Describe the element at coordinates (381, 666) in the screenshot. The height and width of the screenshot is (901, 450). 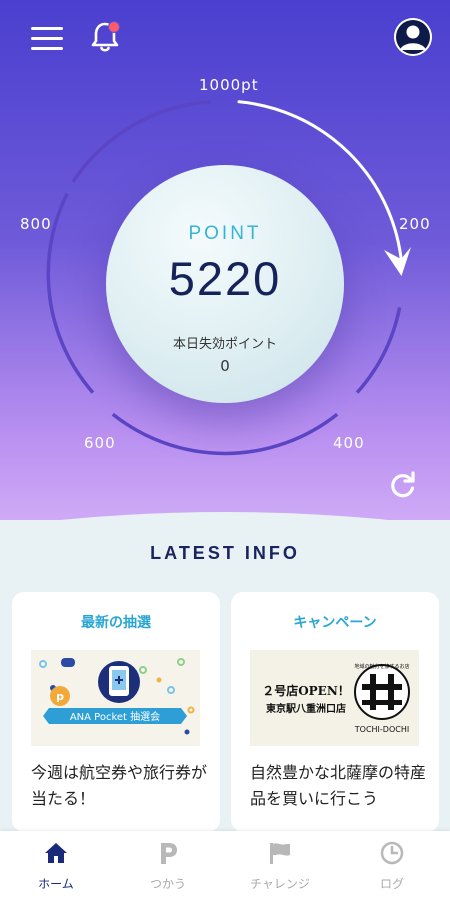
I see `logo-arc-text: 地域の魅力を旅するお店` at that location.